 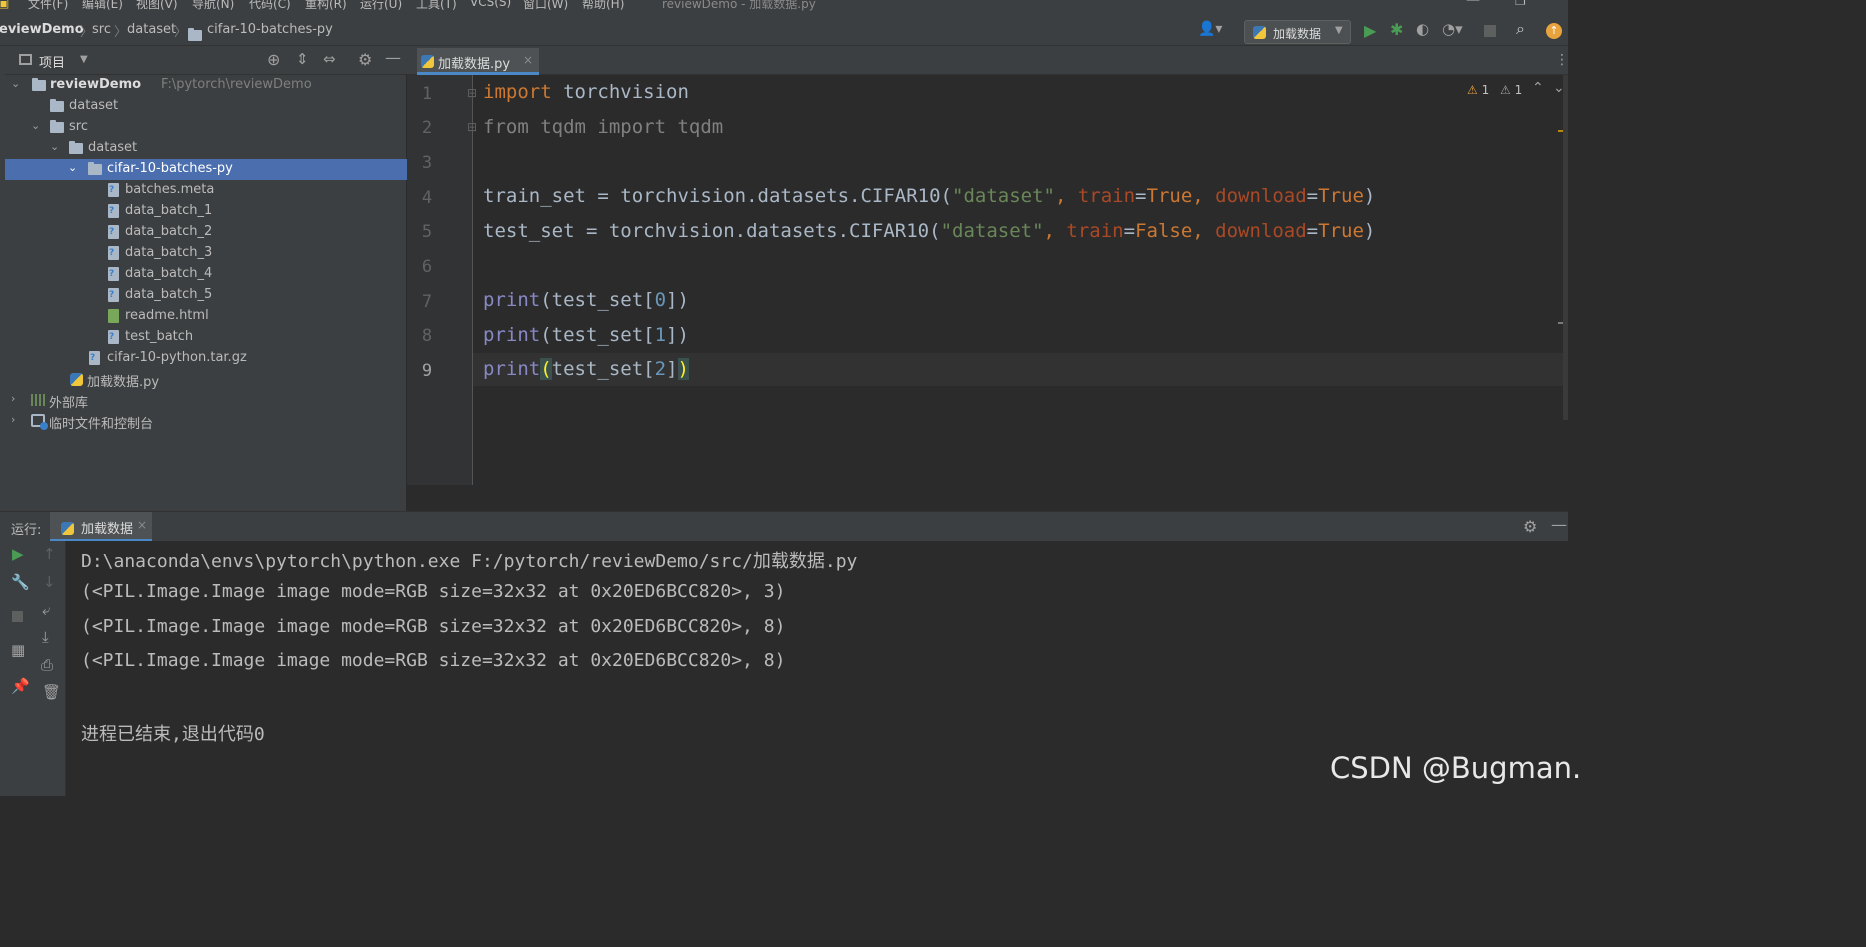 I want to click on menu-vcs: VCS(S), so click(x=490, y=4).